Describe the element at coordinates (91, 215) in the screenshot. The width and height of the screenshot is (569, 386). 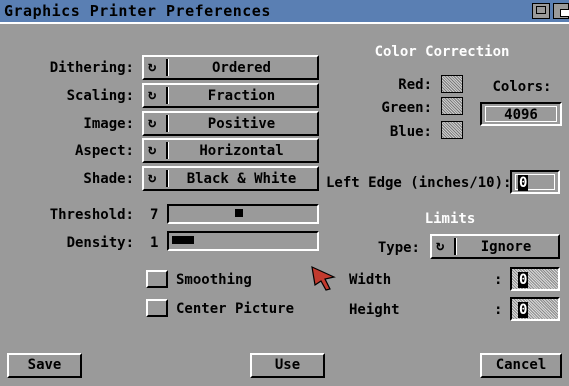
I see `threshold-label: Threshold:` at that location.